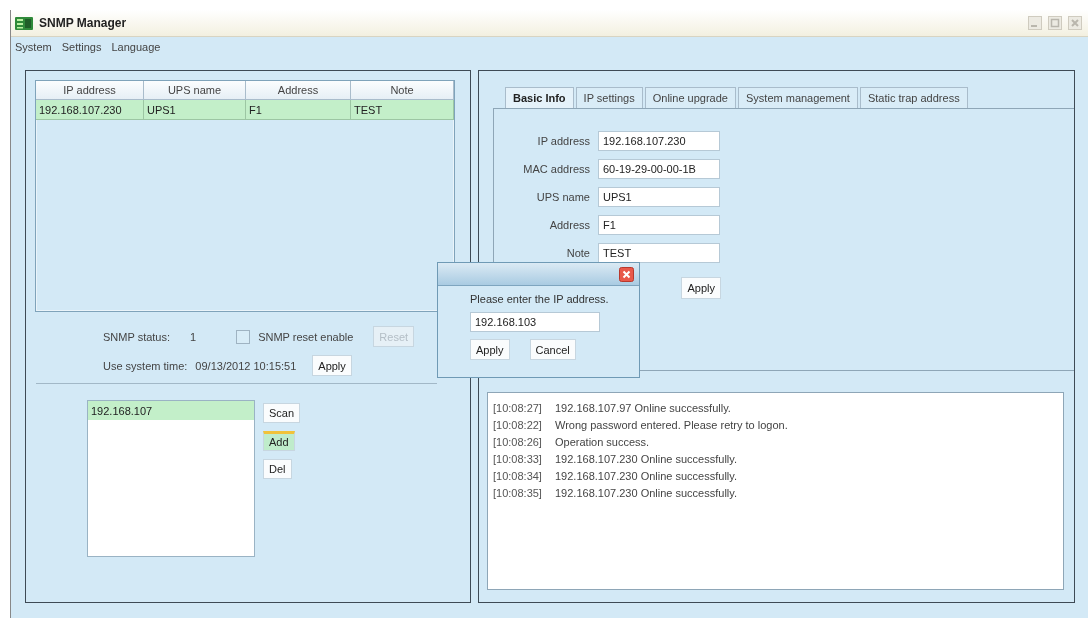  What do you see at coordinates (298, 110) in the screenshot?
I see `table-cell: F1` at bounding box center [298, 110].